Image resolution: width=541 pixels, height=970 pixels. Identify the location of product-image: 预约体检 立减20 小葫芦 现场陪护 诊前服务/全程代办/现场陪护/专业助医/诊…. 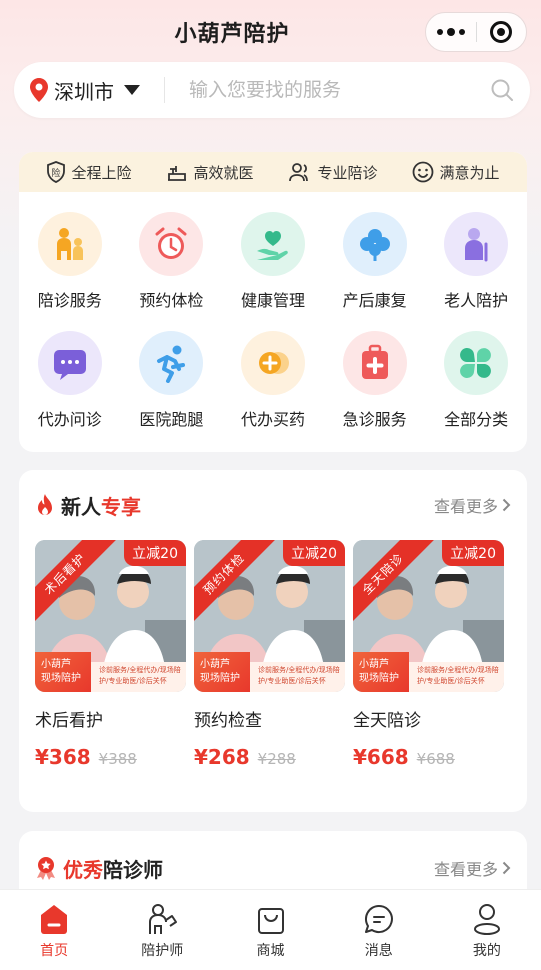
(269, 616).